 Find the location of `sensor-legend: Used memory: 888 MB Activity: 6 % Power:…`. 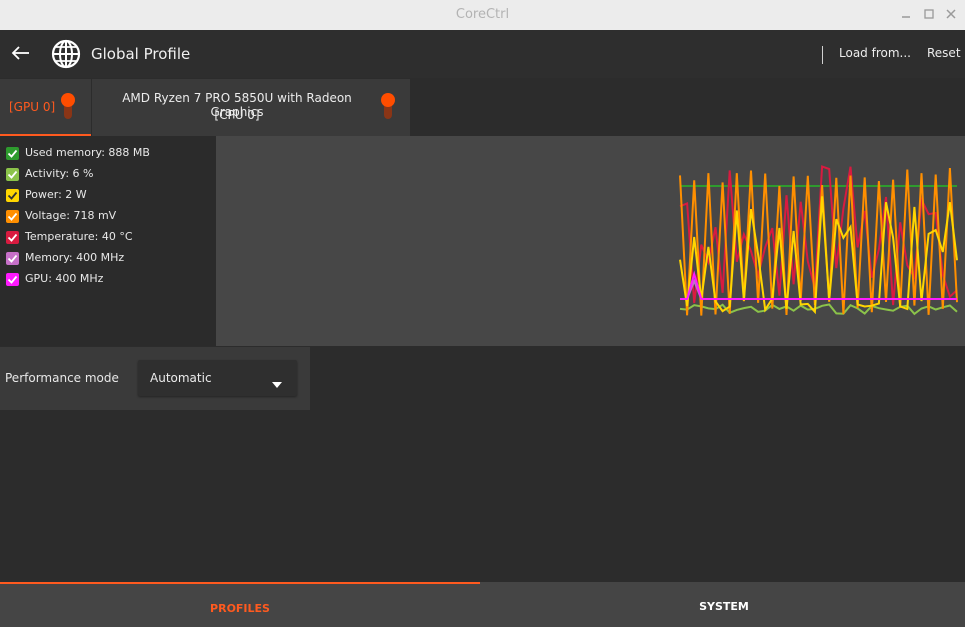

sensor-legend: Used memory: 888 MB Activity: 6 % Power:… is located at coordinates (108, 241).